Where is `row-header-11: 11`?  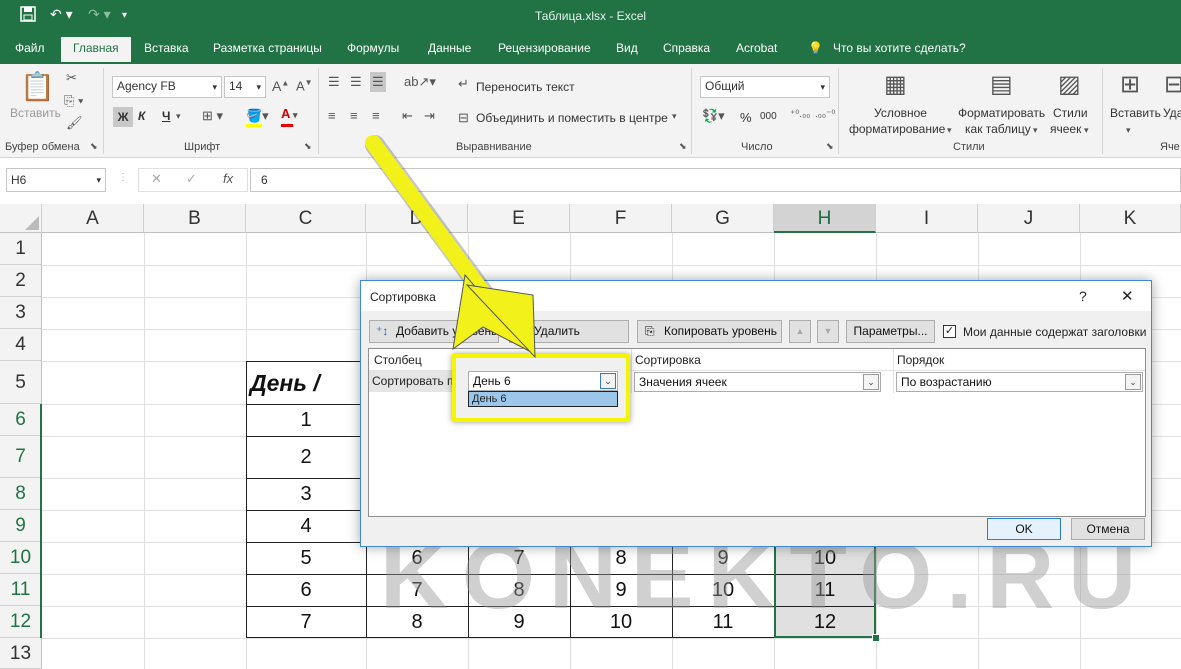 row-header-11: 11 is located at coordinates (21, 590).